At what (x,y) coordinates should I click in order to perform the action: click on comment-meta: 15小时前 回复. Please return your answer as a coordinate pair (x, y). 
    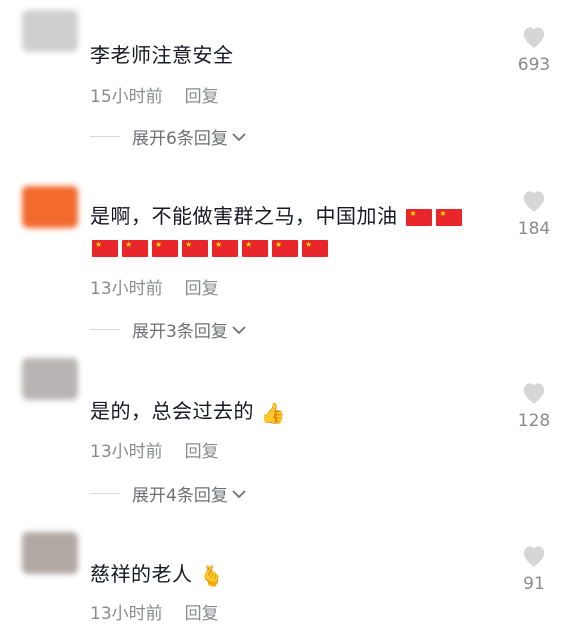
    Looking at the image, I should click on (154, 94).